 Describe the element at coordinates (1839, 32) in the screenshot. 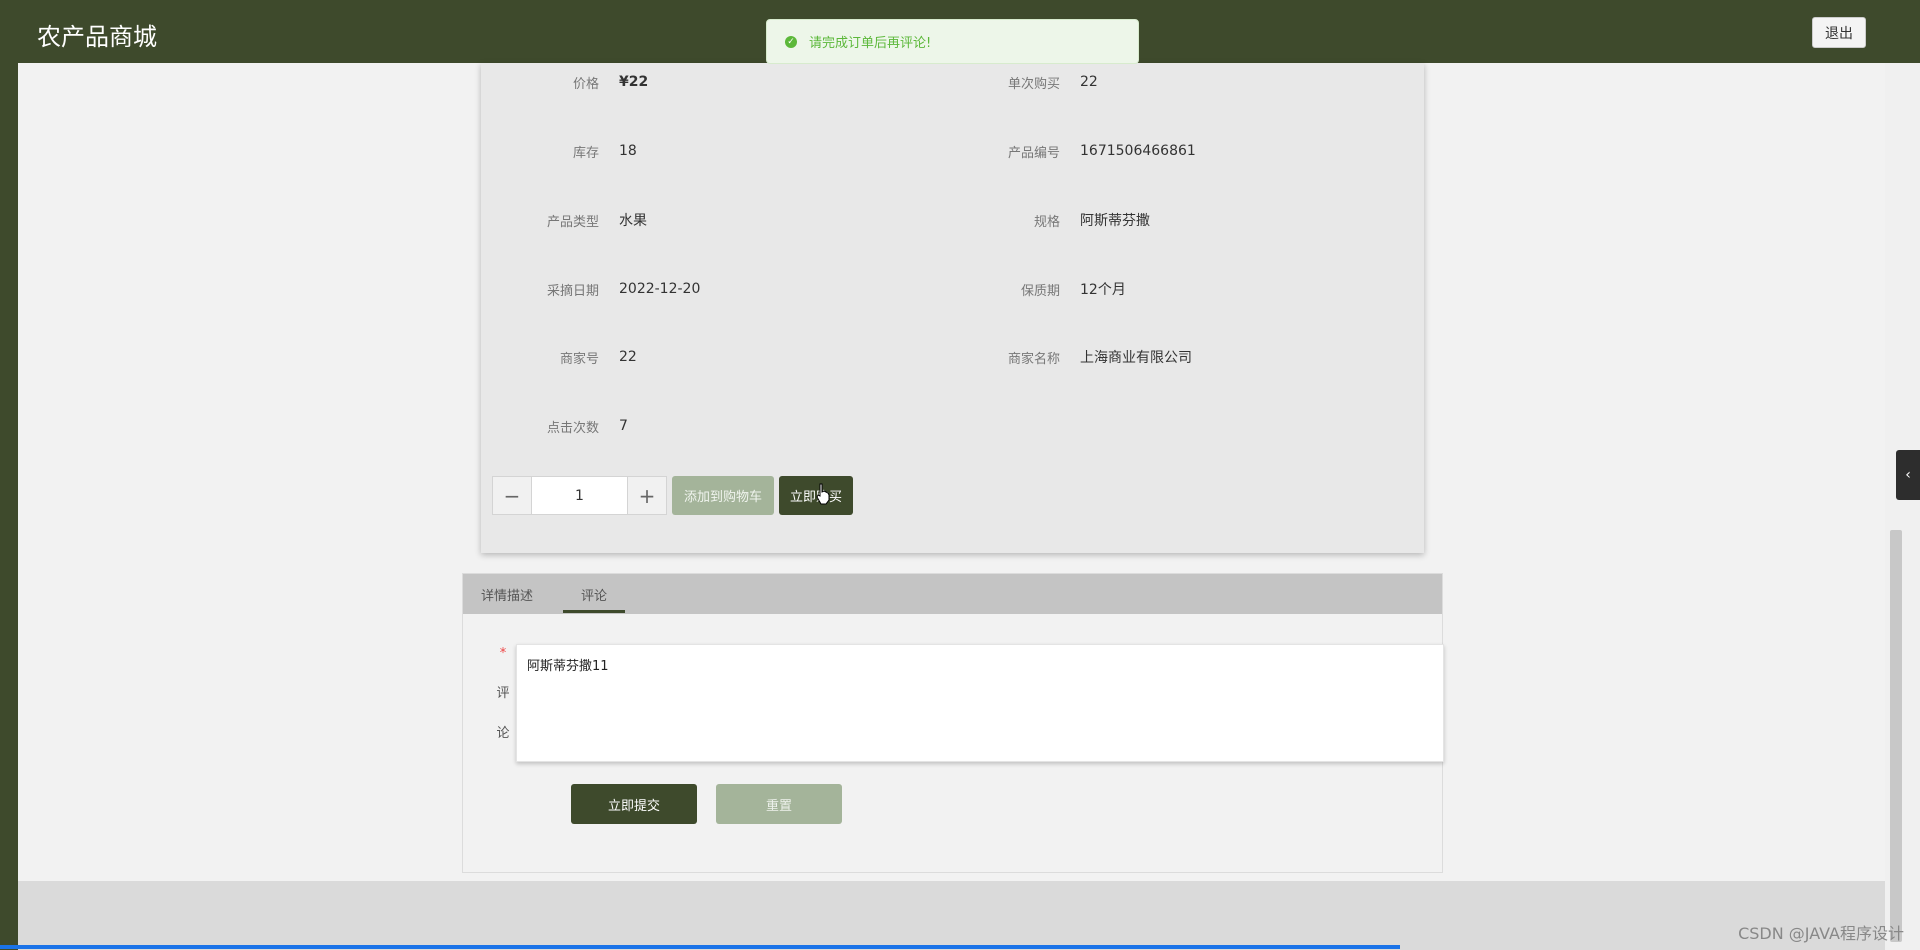

I see `logout-button: 退出` at that location.